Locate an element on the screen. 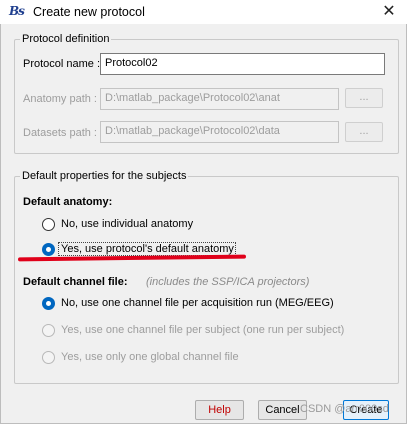 This screenshot has width=407, height=424. window-title: Create new protocol is located at coordinates (89, 12).